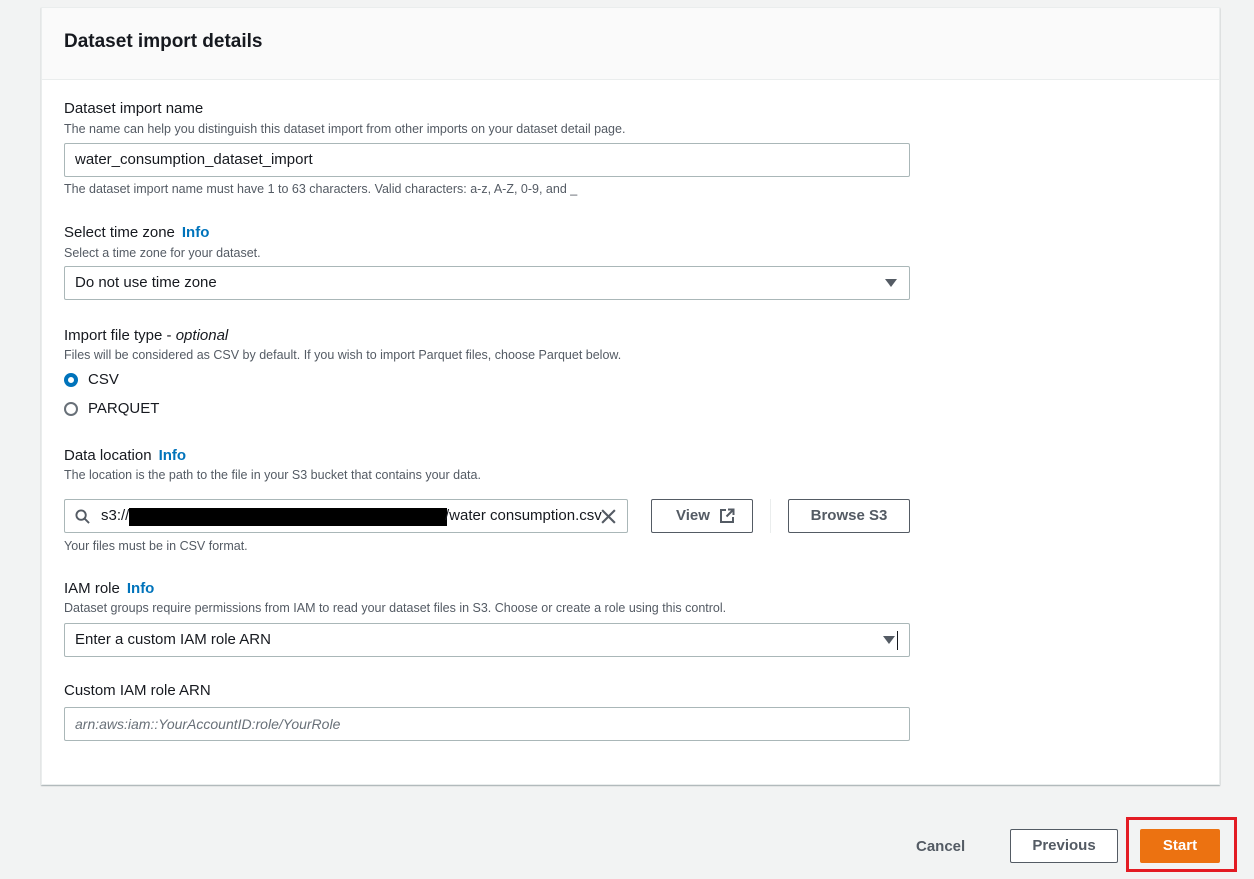 The image size is (1254, 879). I want to click on time-zone-select: Do not use time zone, so click(487, 283).